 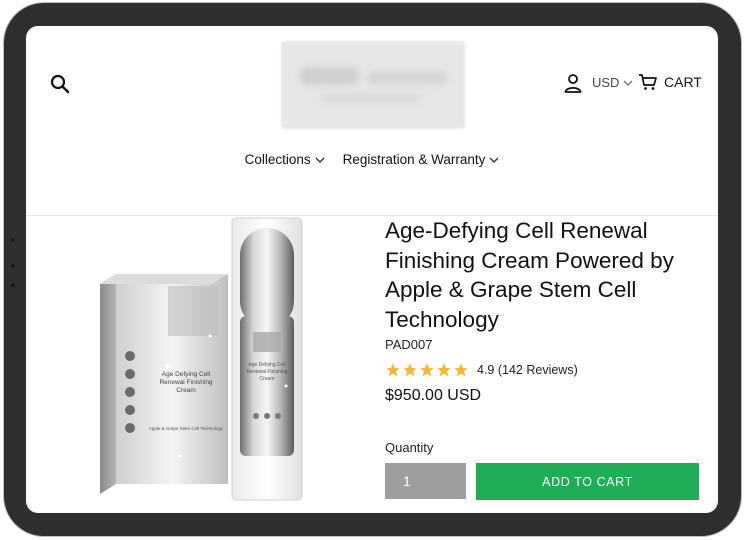 I want to click on nav-item-collections: Collections, so click(x=285, y=159).